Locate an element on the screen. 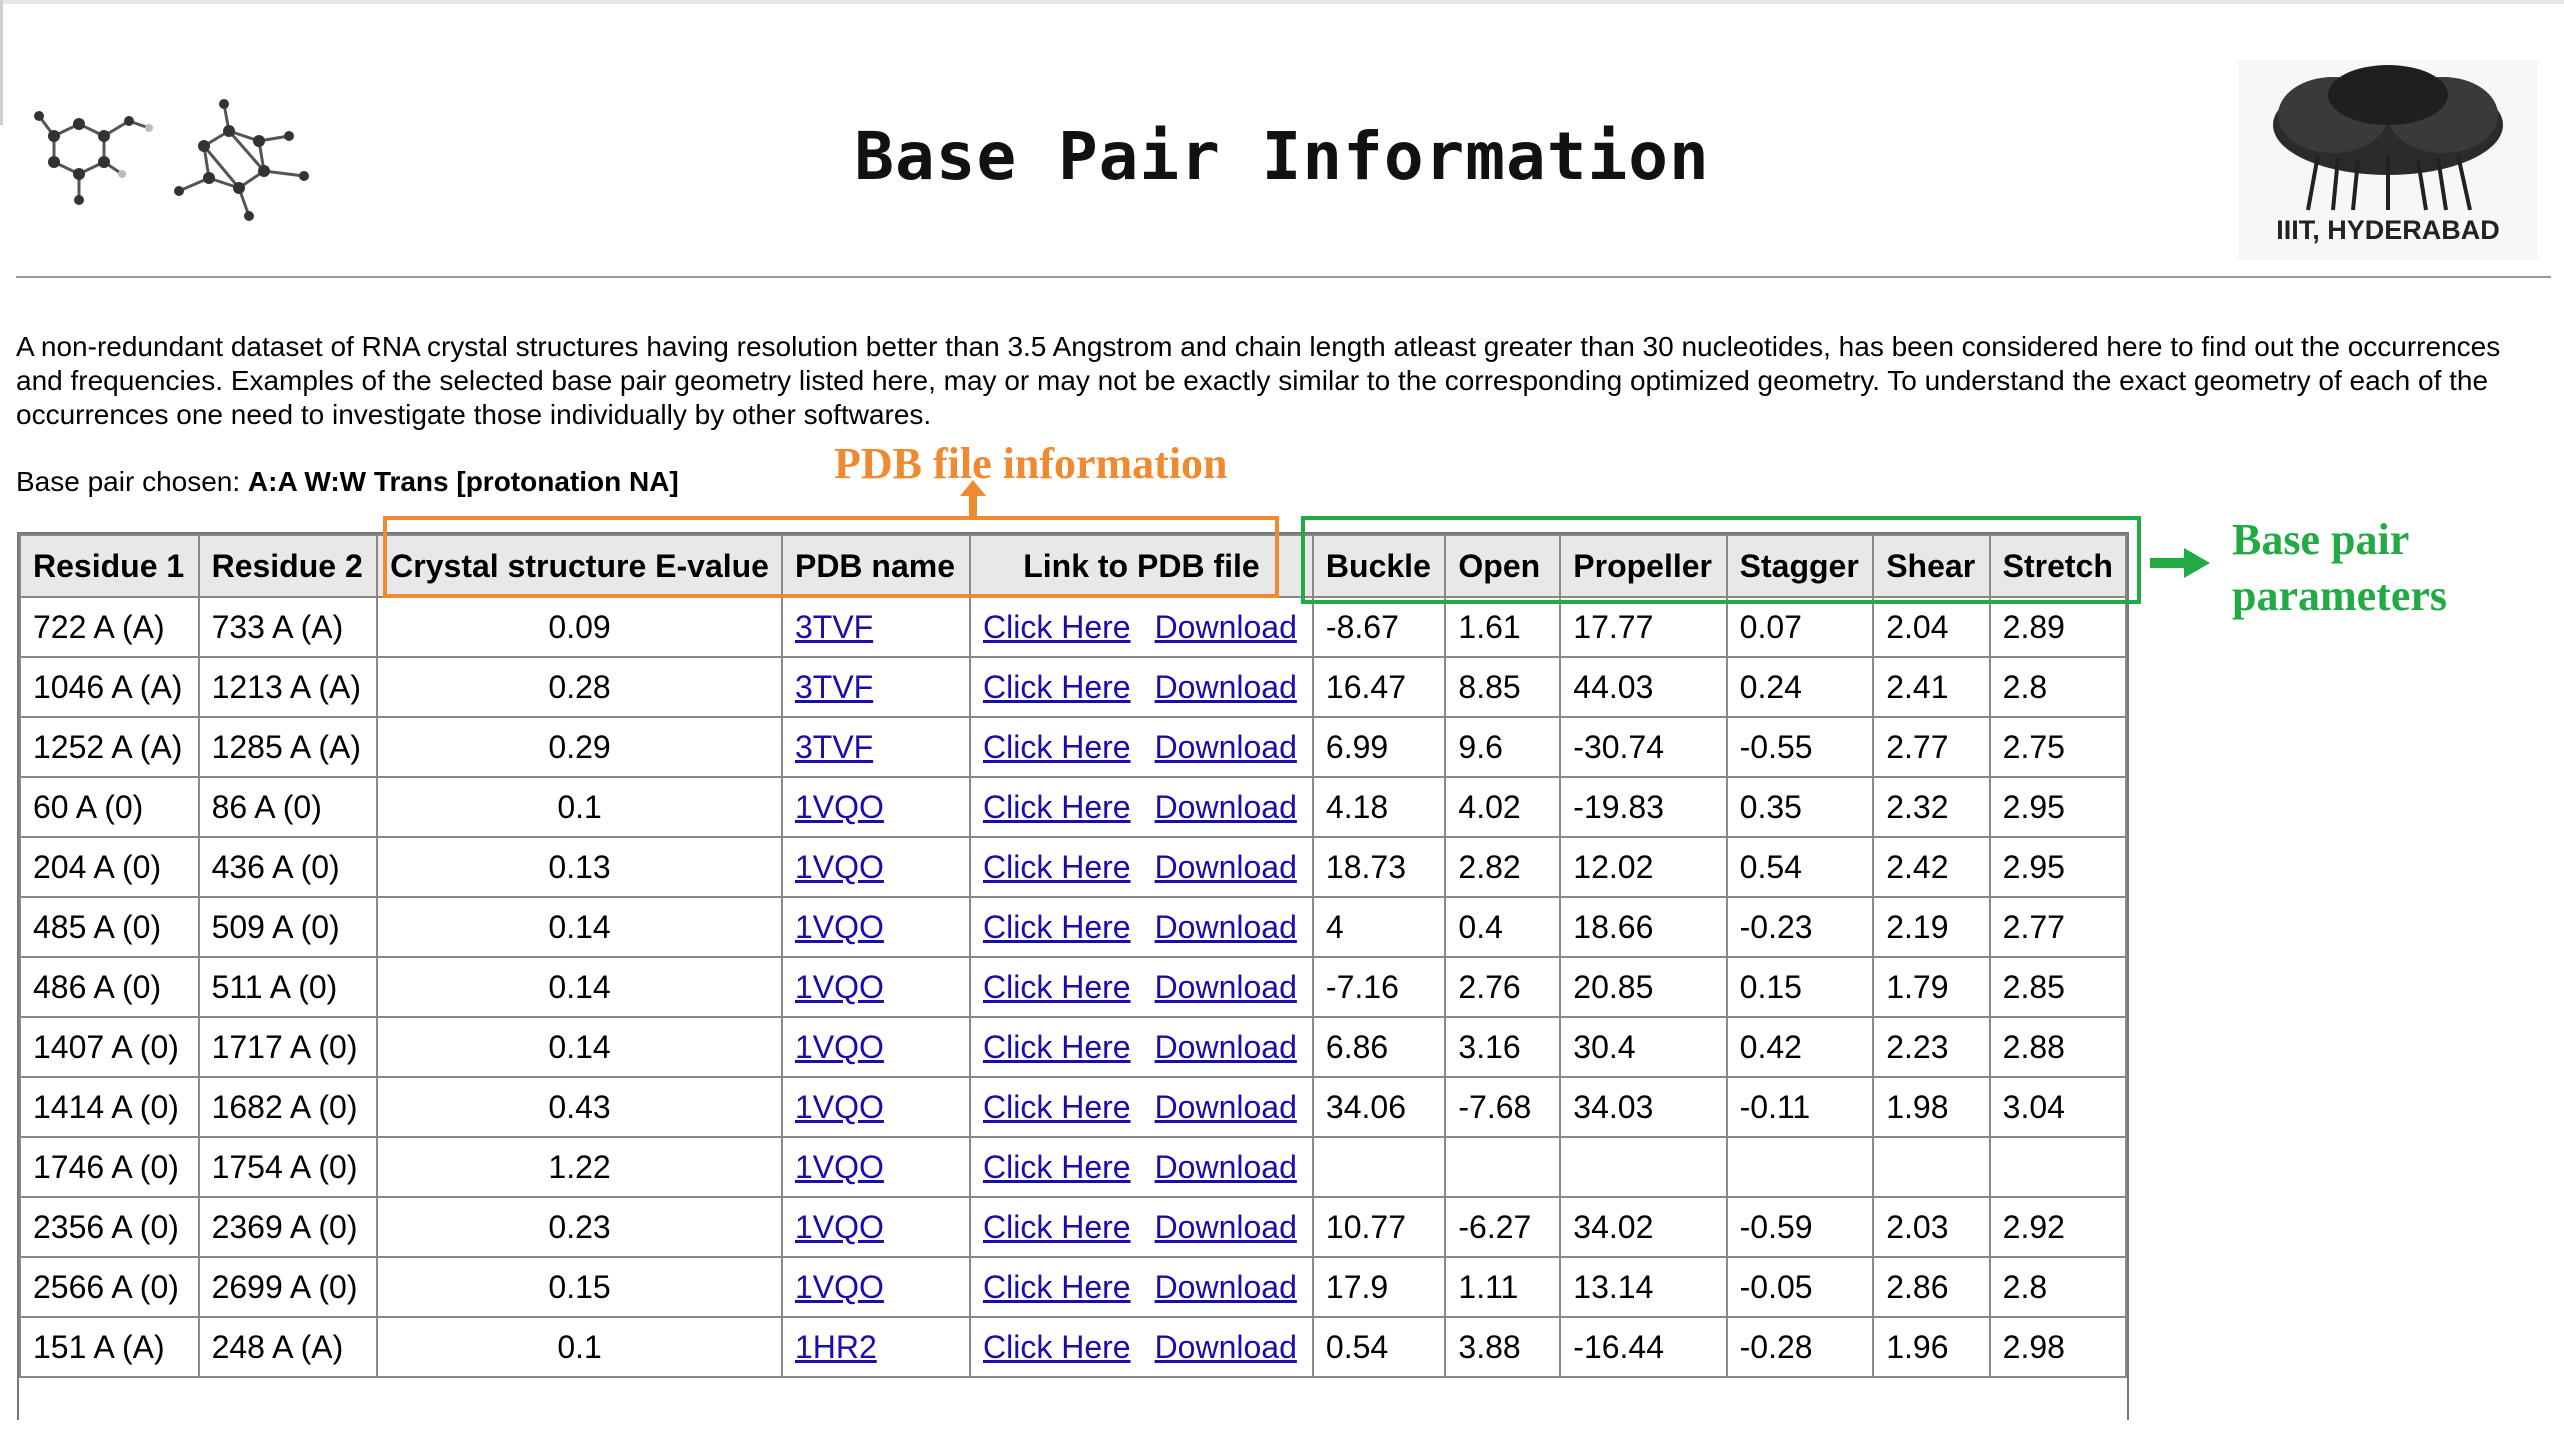 The height and width of the screenshot is (1432, 2564). cell-propeller: 12.02 is located at coordinates (1643, 867).